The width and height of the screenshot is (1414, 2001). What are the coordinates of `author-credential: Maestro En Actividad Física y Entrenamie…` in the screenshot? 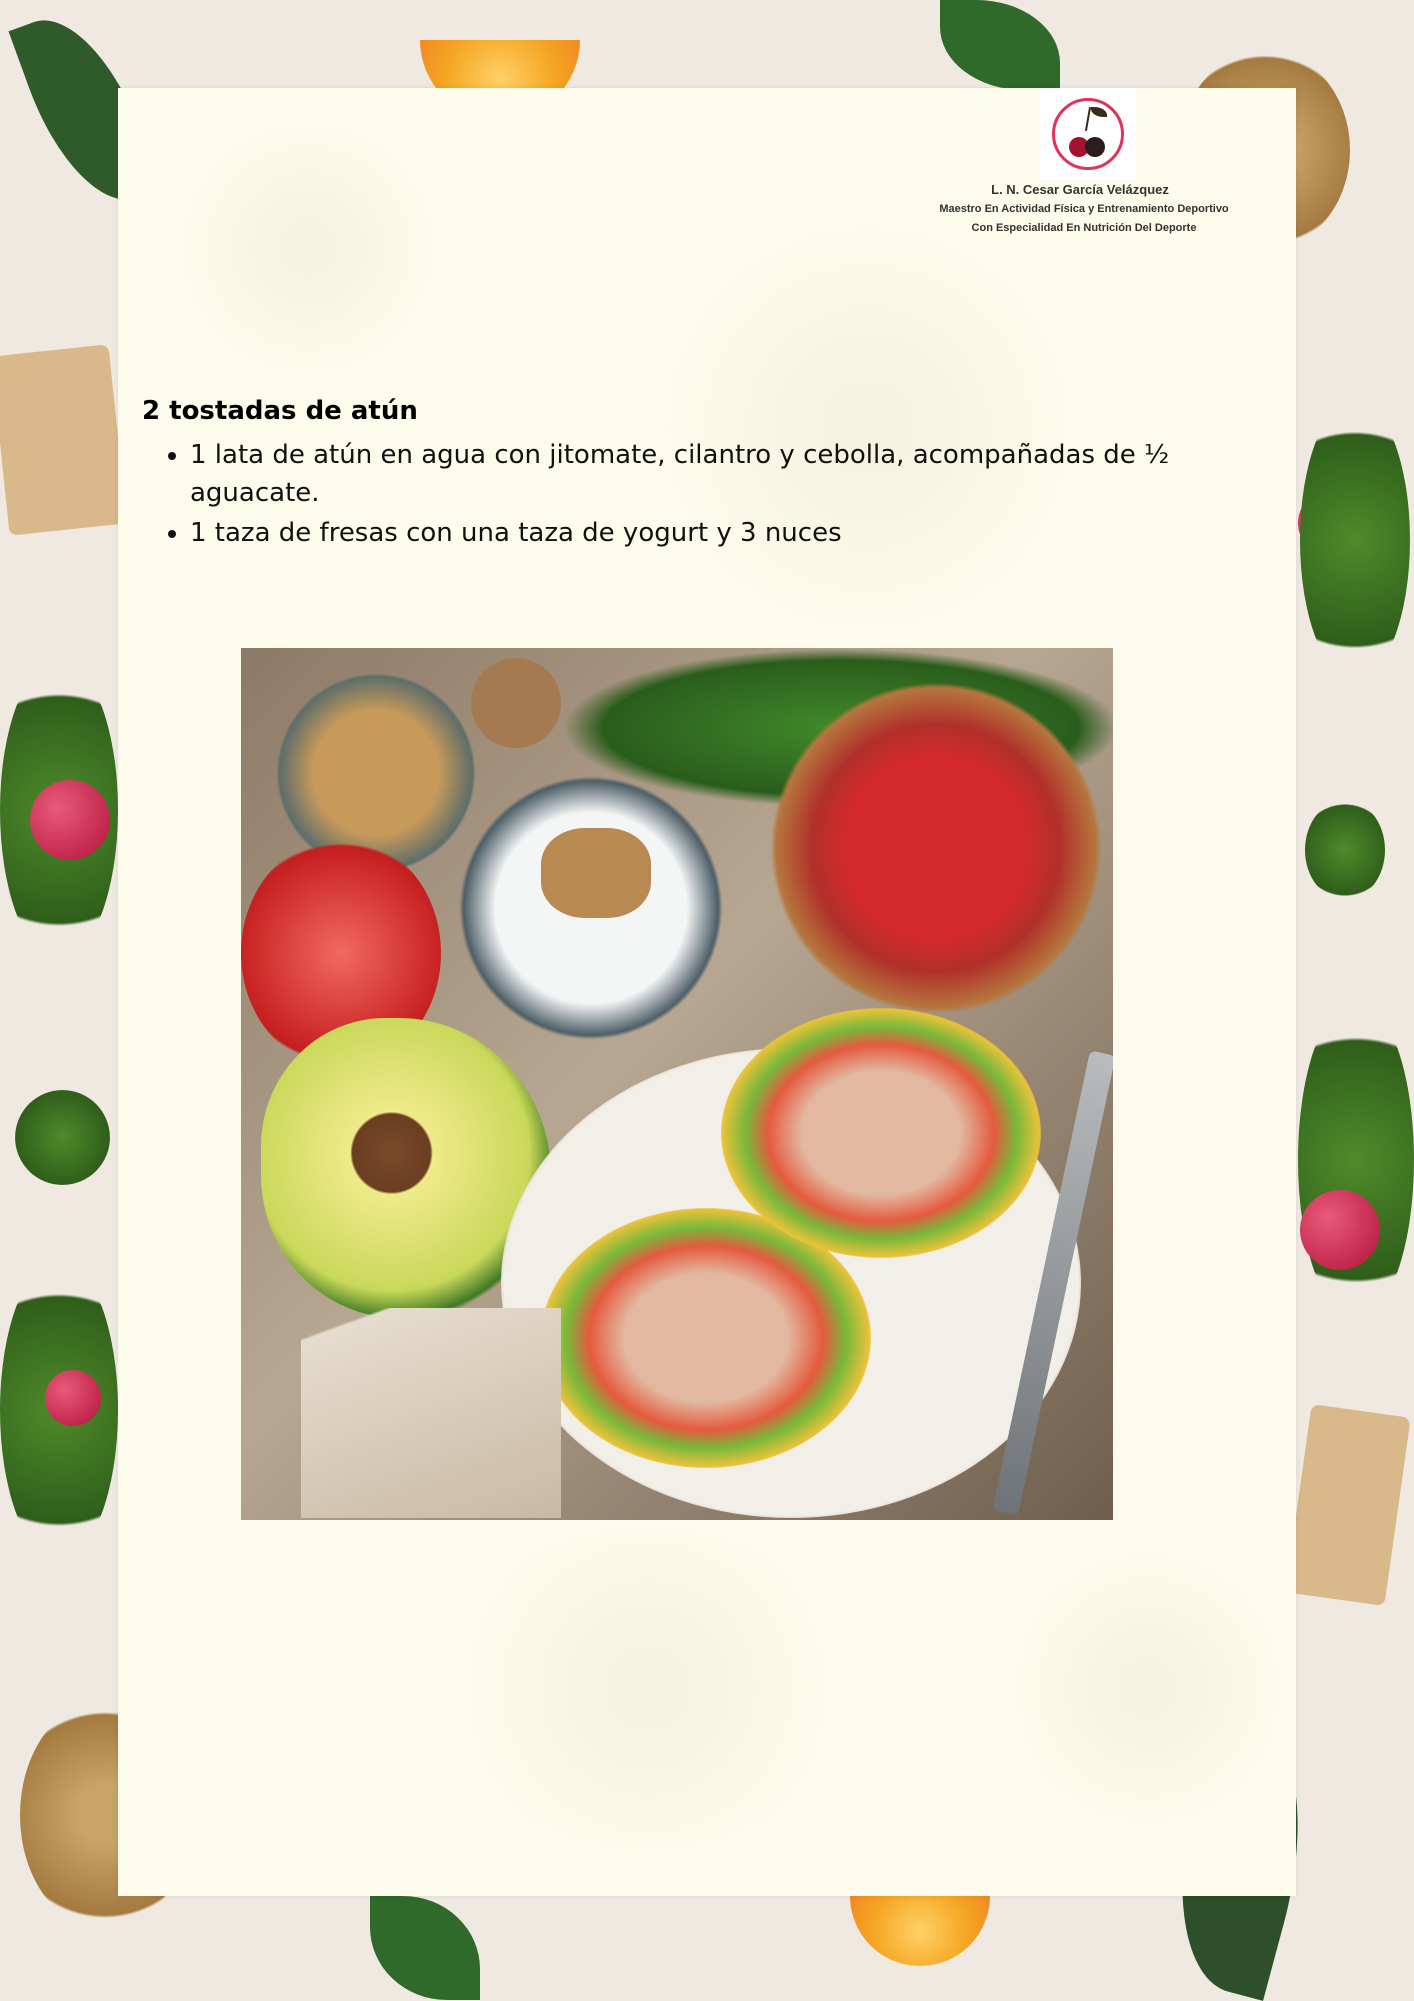 It's located at (1084, 209).